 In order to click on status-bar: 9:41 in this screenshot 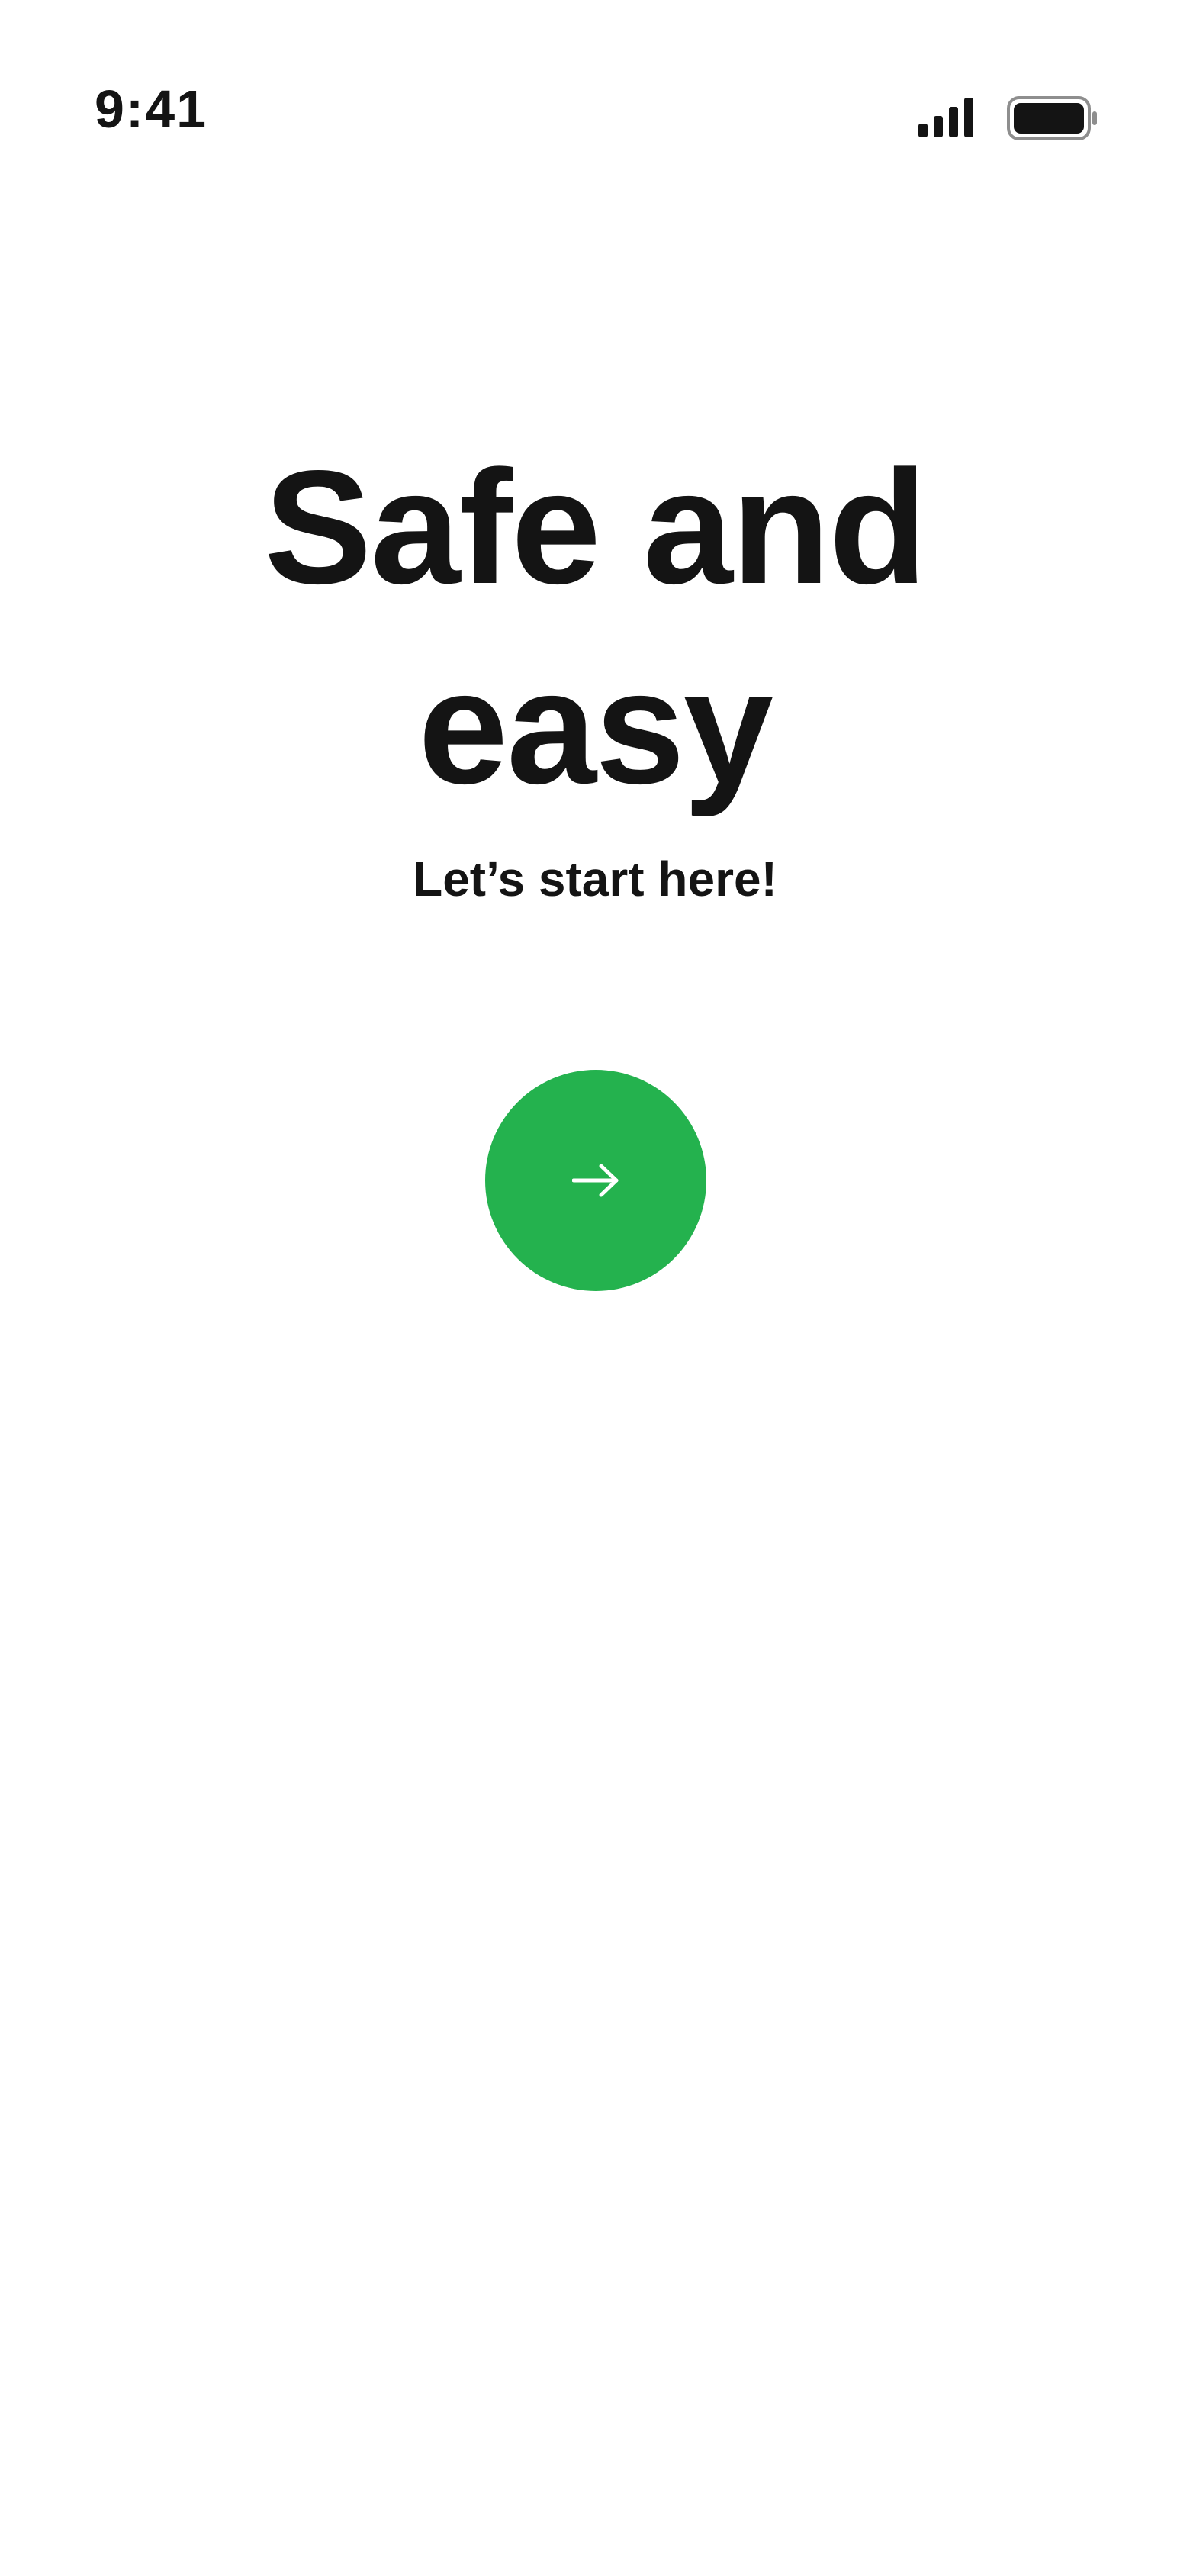, I will do `click(595, 87)`.